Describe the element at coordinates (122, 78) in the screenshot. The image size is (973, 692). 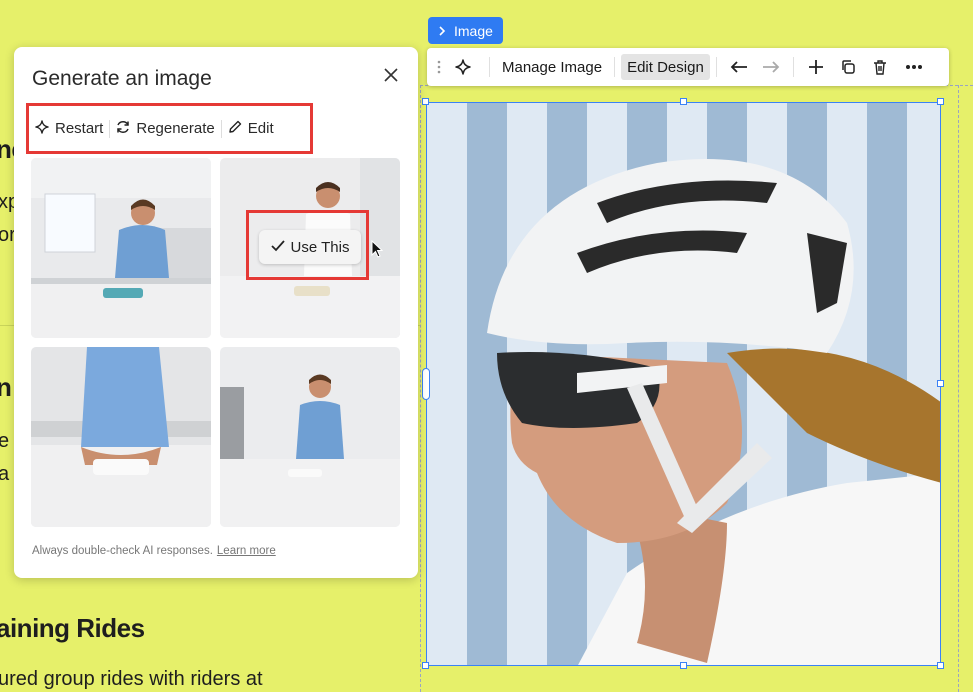
I see `panel-title: Generate an image` at that location.